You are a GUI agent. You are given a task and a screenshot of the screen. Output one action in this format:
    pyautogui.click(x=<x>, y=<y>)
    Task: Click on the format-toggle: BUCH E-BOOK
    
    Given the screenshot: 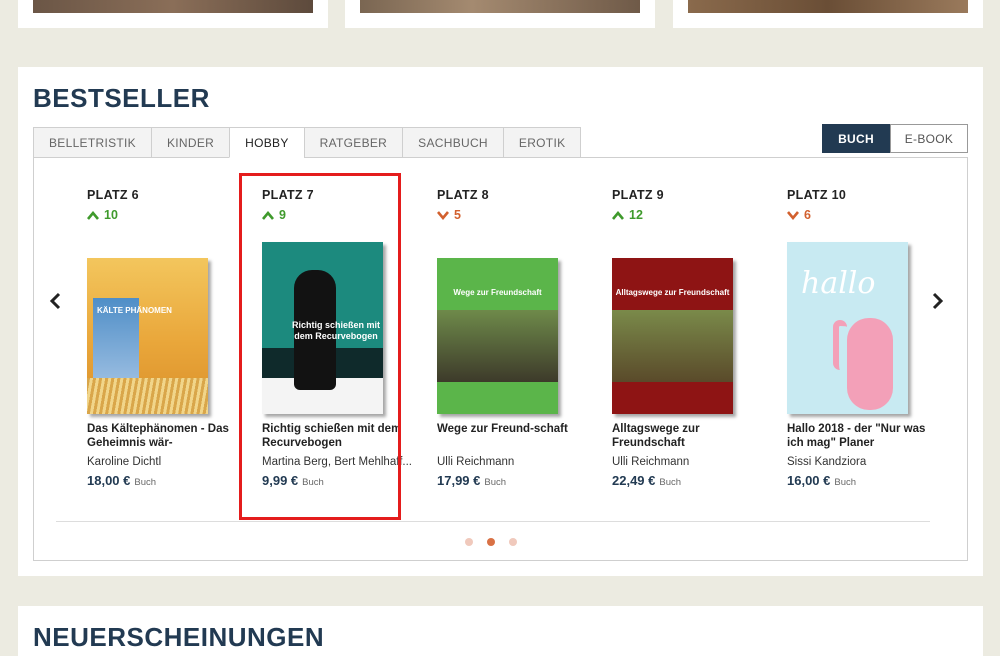 What is the action you would take?
    pyautogui.click(x=895, y=138)
    